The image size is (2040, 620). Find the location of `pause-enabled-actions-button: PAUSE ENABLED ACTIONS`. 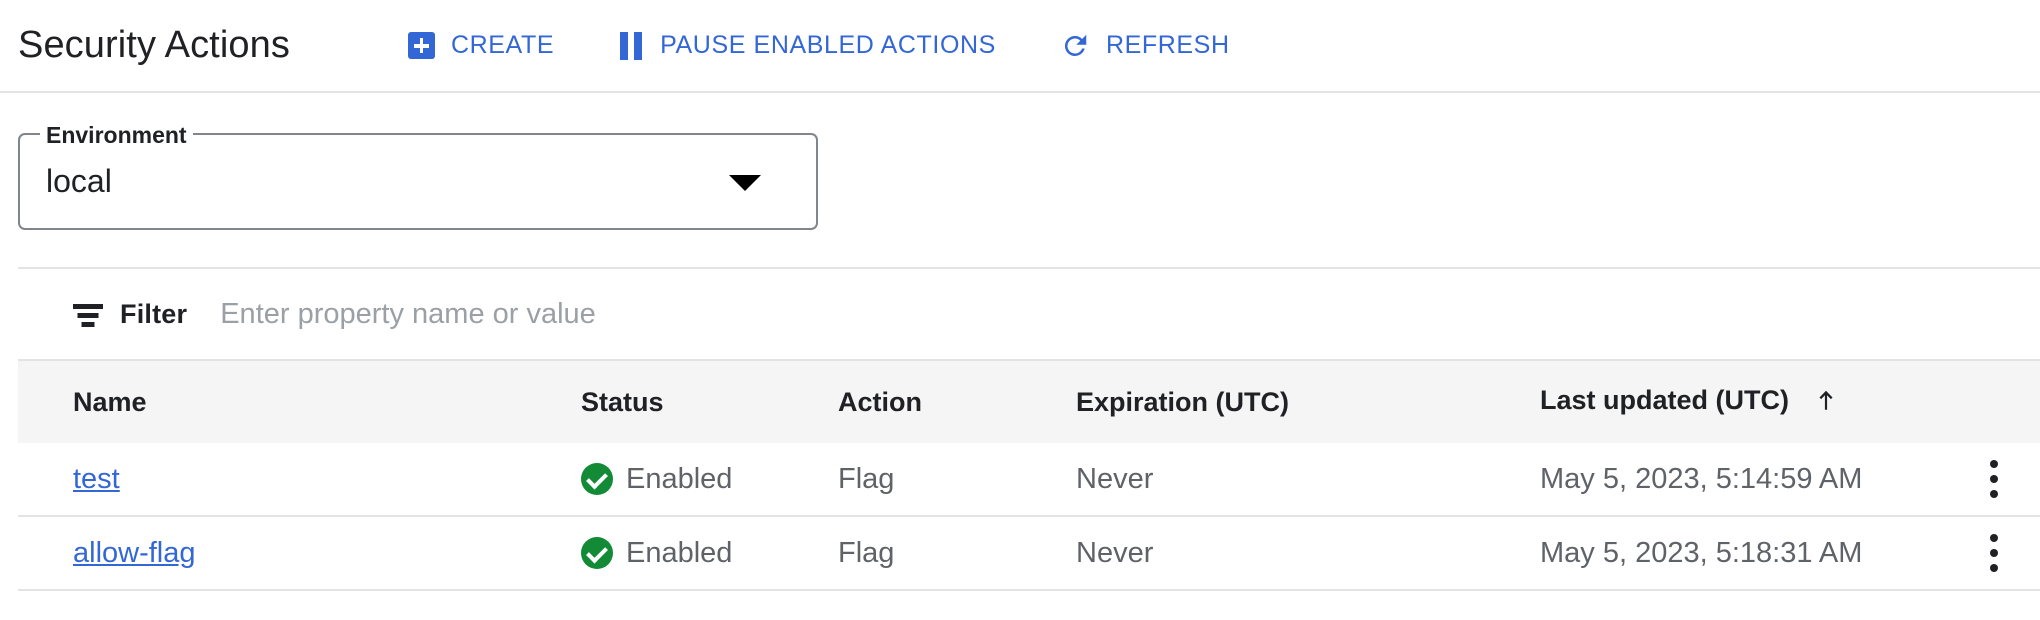

pause-enabled-actions-button: PAUSE ENABLED ACTIONS is located at coordinates (807, 45).